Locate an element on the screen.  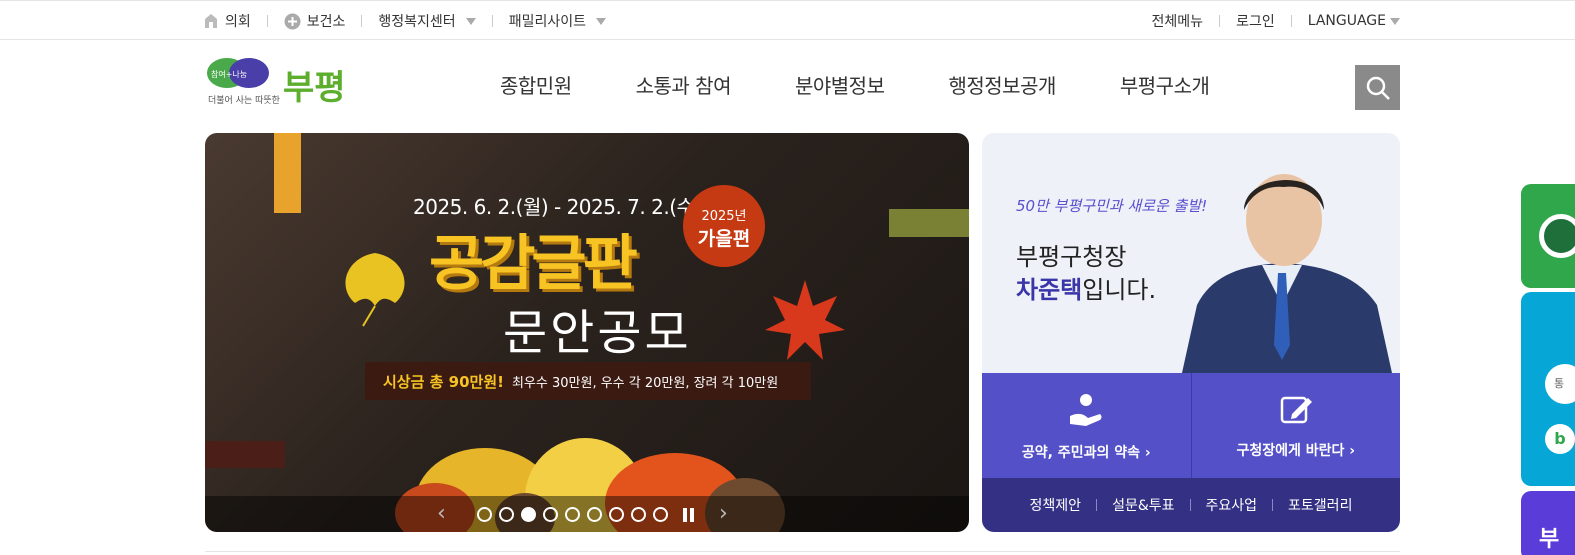
utility-left: 의회 보건소 행정복지센터 패밀리사이트 is located at coordinates (404, 21).